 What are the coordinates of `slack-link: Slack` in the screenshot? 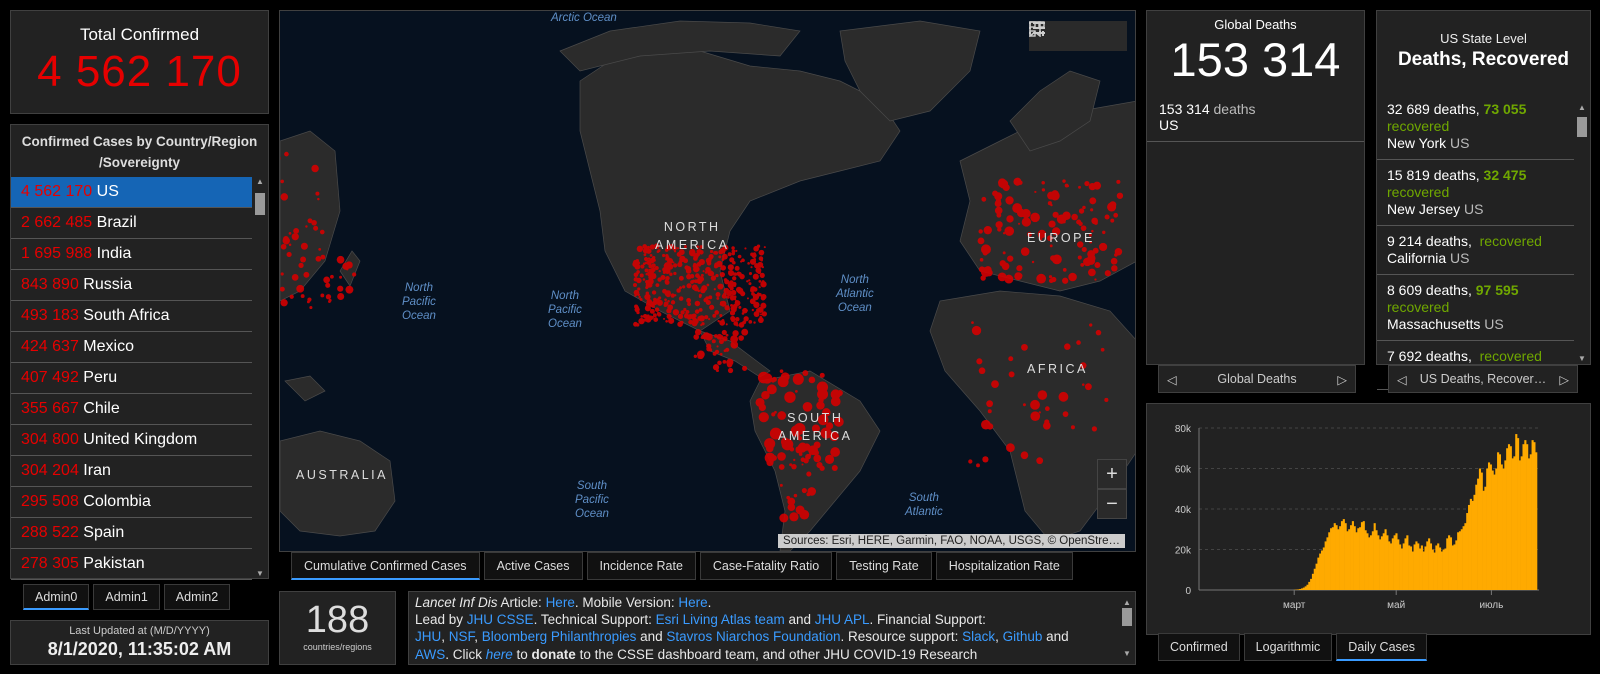 It's located at (978, 636).